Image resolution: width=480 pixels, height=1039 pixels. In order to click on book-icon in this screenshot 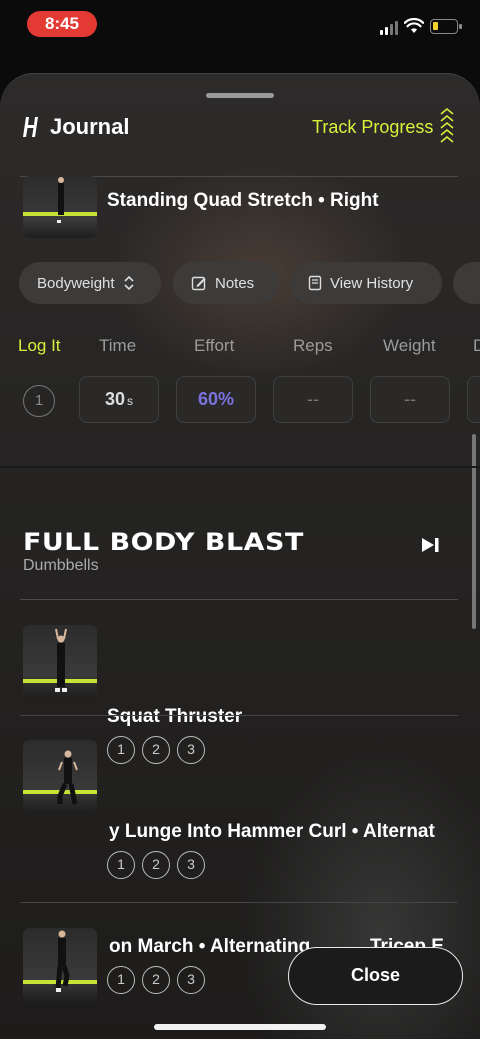, I will do `click(315, 283)`.